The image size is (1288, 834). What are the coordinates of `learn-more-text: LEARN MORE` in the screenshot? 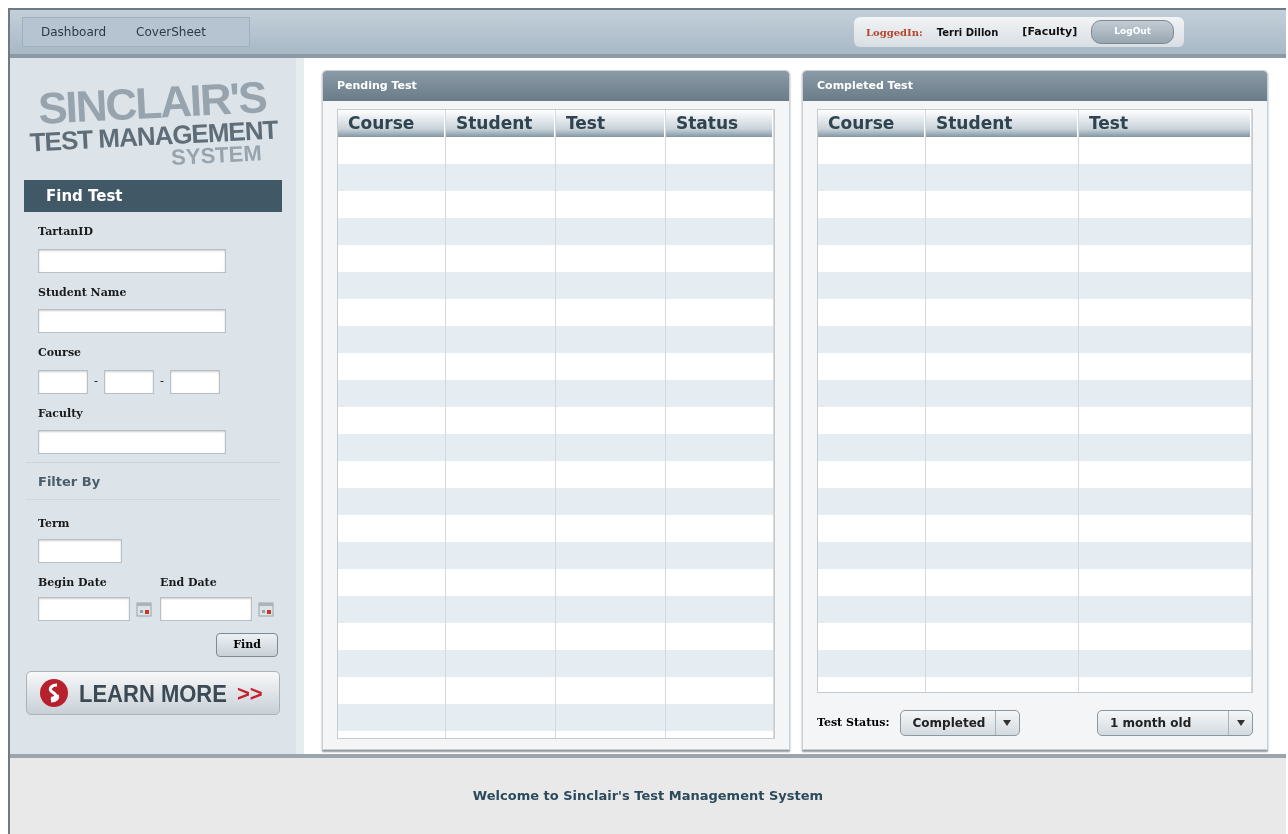 It's located at (153, 693).